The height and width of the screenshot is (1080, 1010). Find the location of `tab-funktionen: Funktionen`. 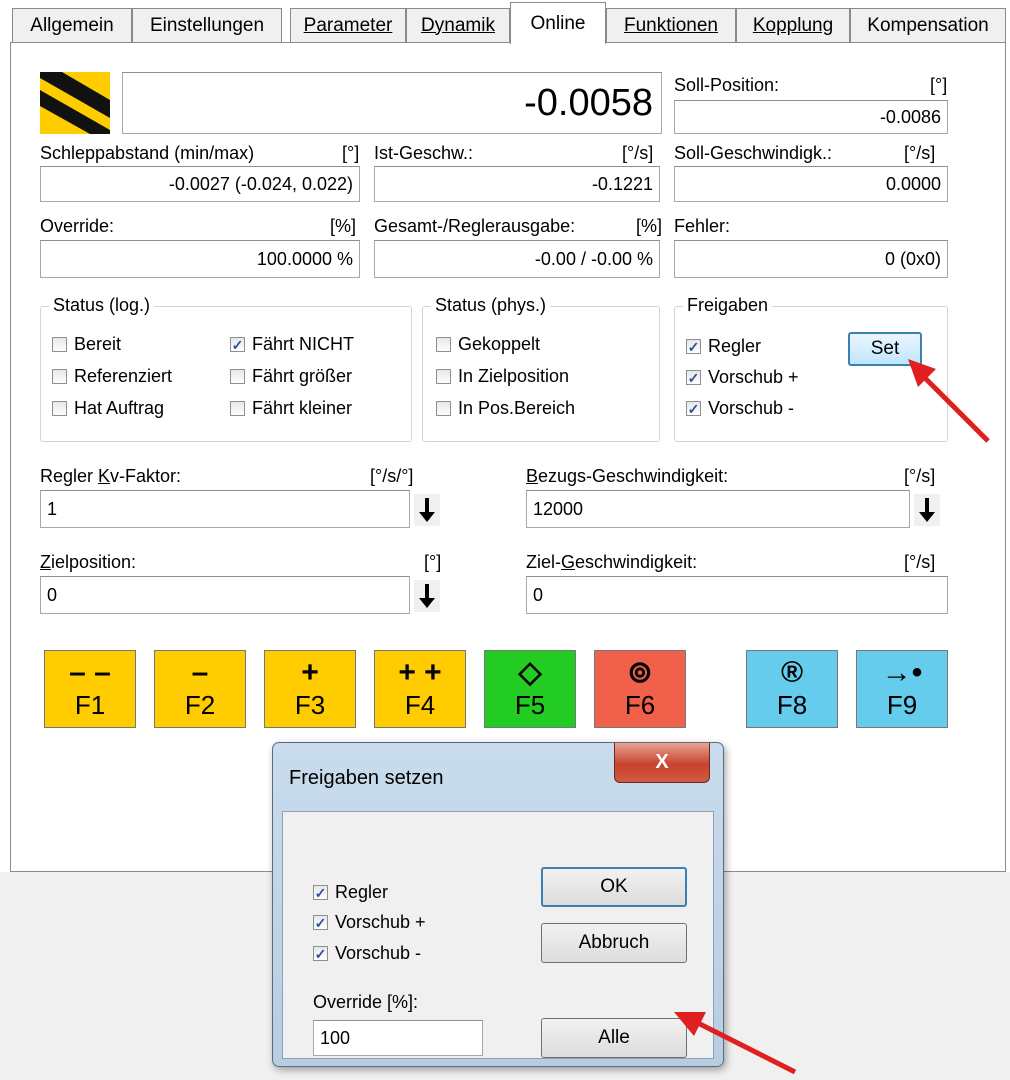

tab-funktionen: Funktionen is located at coordinates (671, 25).